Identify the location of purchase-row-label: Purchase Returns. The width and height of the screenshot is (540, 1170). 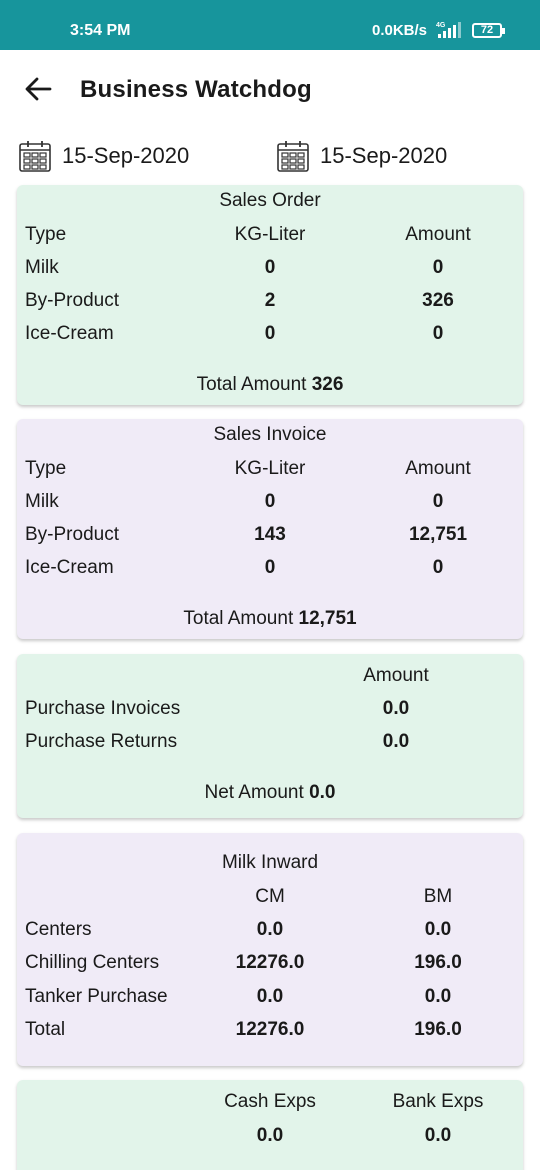
(101, 741).